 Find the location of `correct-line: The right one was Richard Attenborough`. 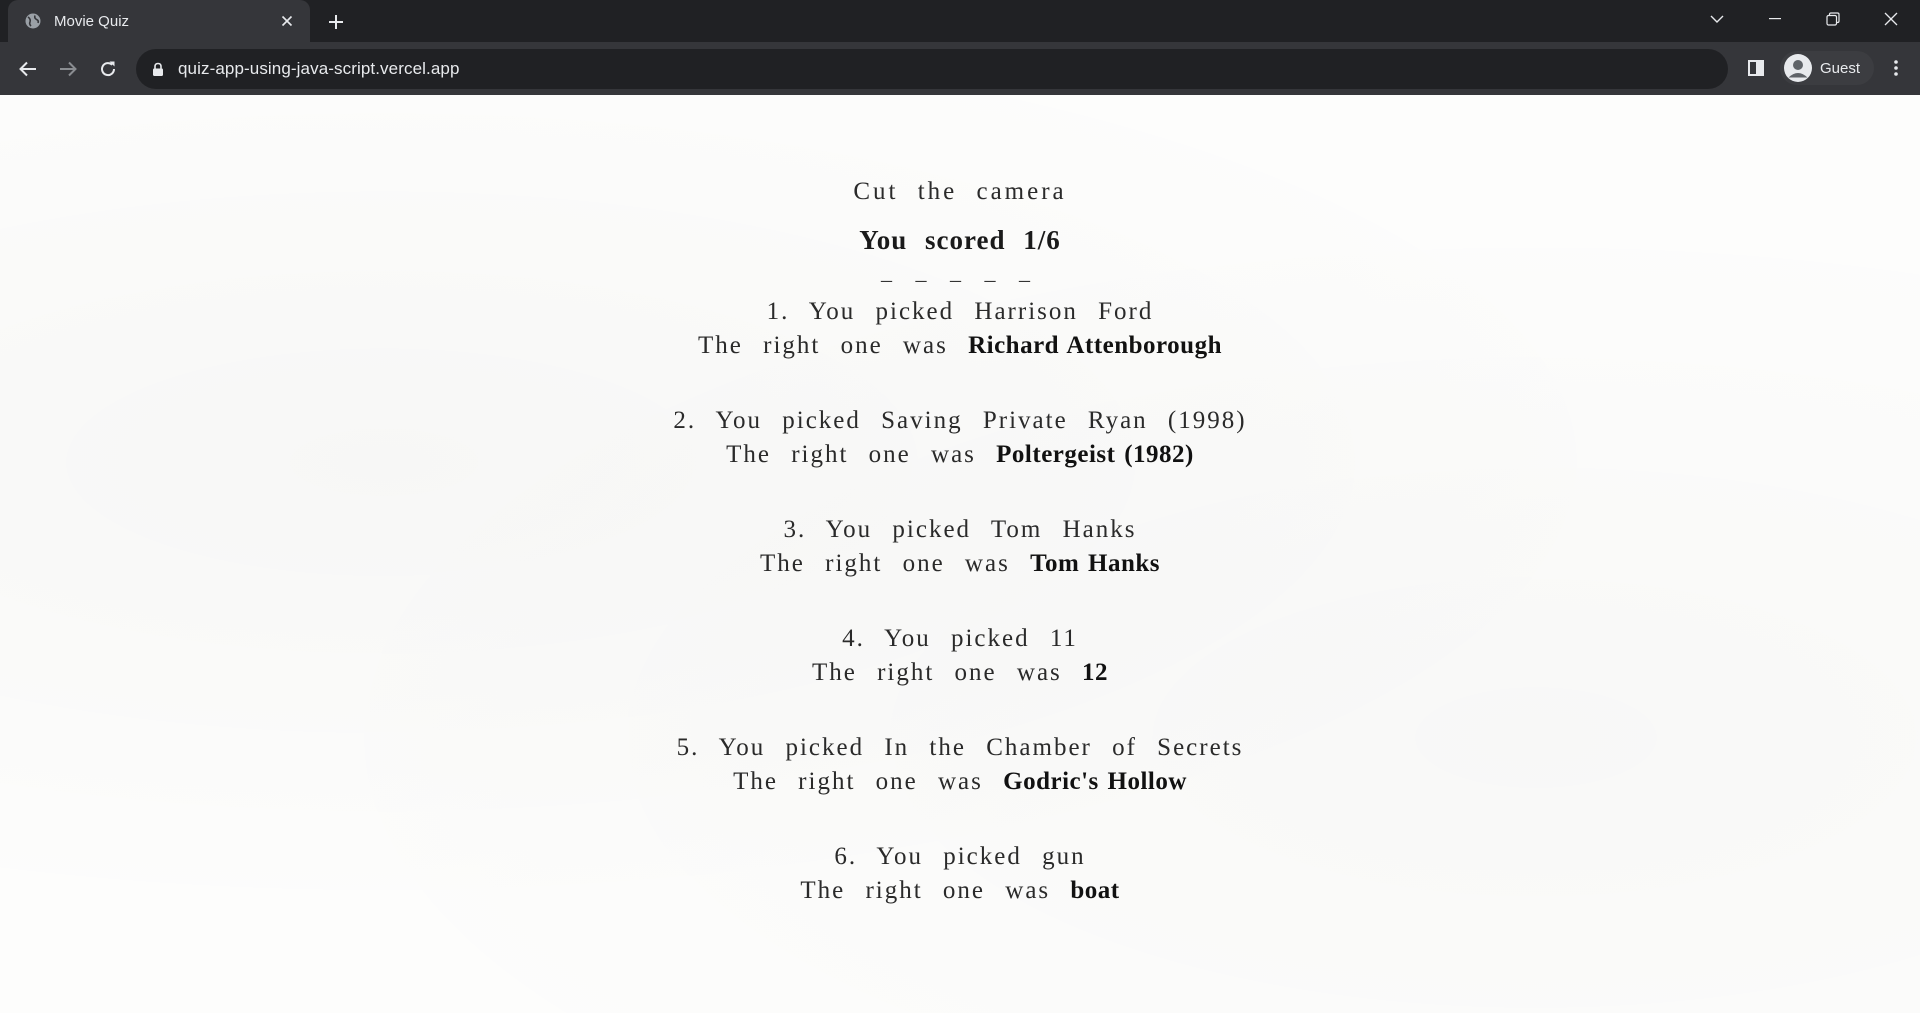

correct-line: The right one was Richard Attenborough is located at coordinates (960, 346).